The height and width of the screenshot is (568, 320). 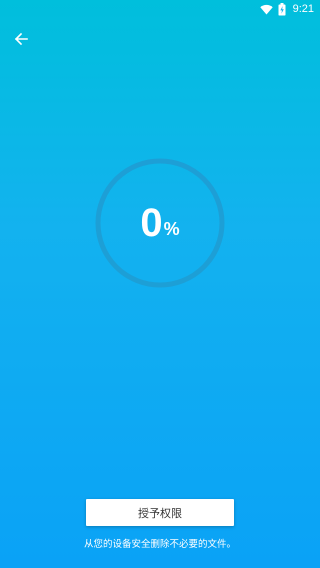 I want to click on back-button, so click(x=21, y=39).